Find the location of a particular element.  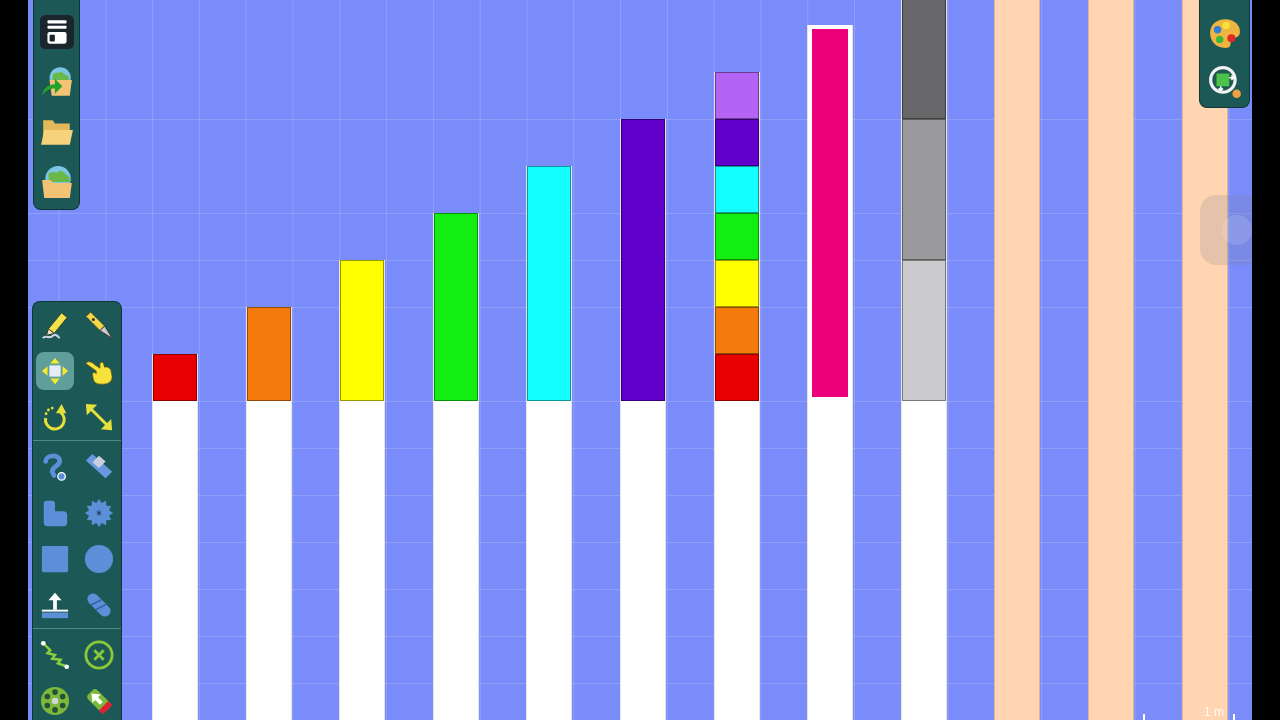

circle-icon is located at coordinates (1237, 230).